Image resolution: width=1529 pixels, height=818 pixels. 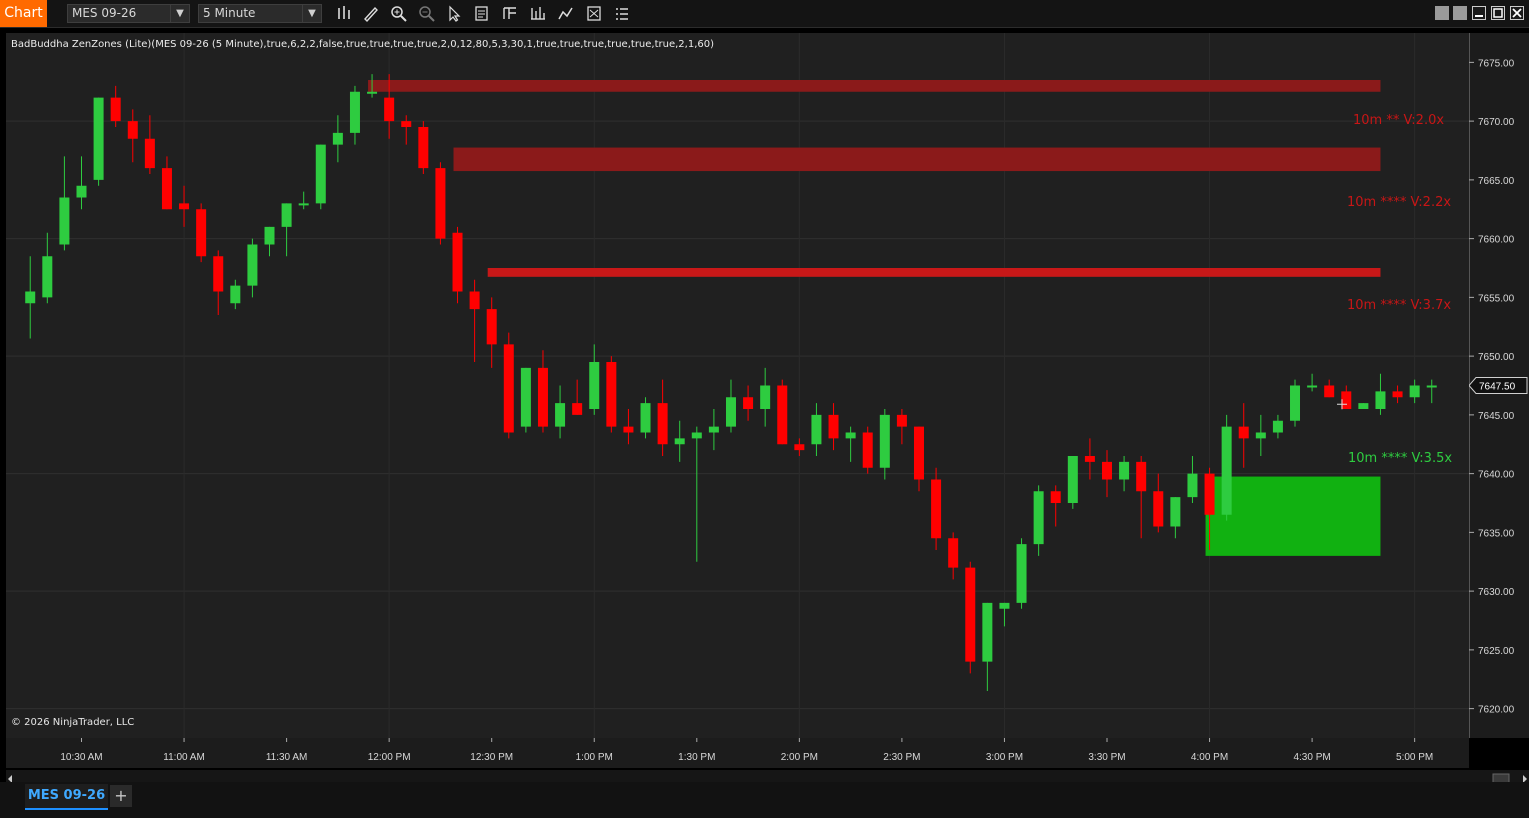 What do you see at coordinates (510, 13) in the screenshot?
I see `template-icon` at bounding box center [510, 13].